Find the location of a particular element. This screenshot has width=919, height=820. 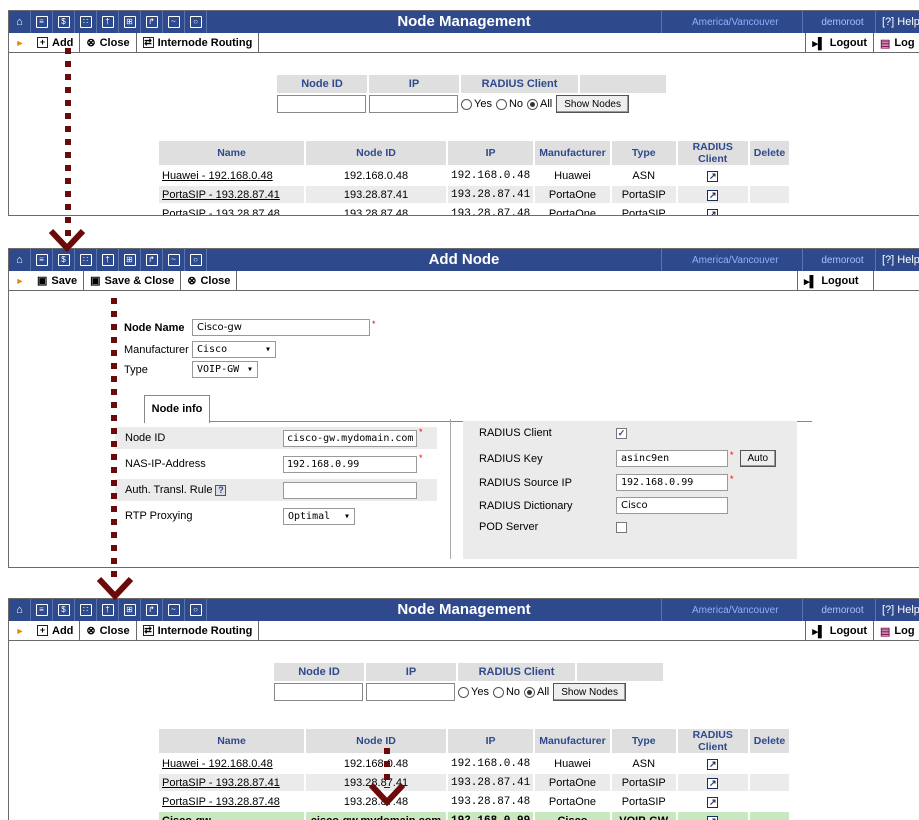

save-button: ▣ Save is located at coordinates (58, 280).